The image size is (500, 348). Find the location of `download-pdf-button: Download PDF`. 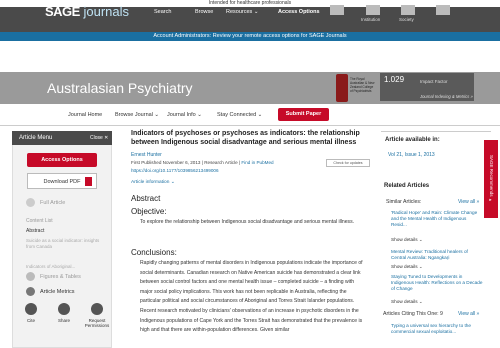

download-pdf-button: Download PDF is located at coordinates (62, 181).